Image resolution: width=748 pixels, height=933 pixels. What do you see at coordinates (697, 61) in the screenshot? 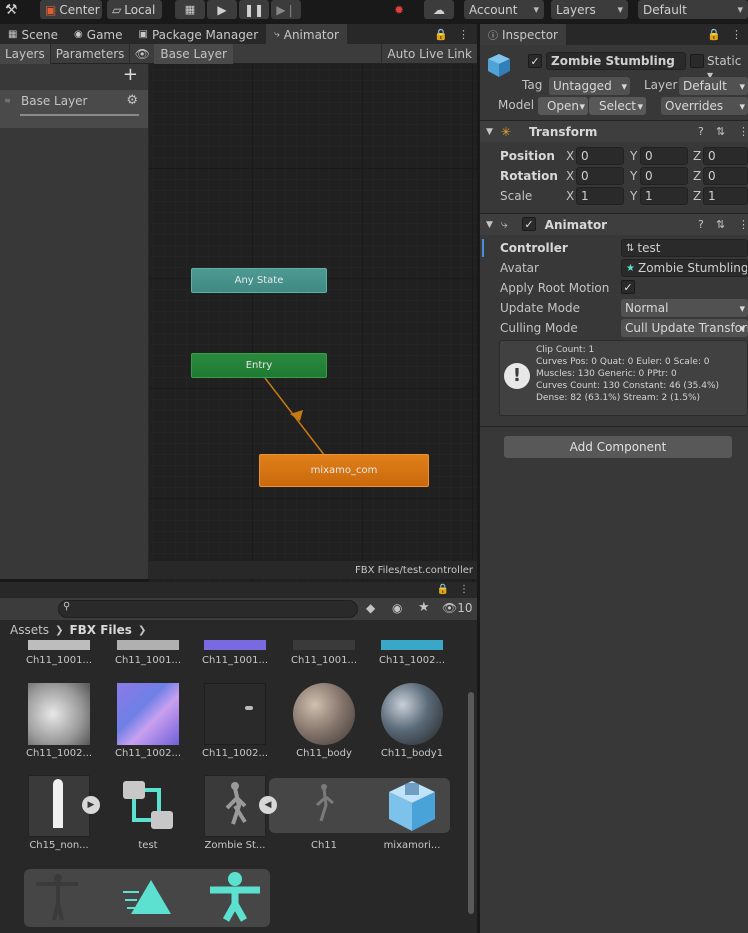
I see `static-checkbox` at bounding box center [697, 61].